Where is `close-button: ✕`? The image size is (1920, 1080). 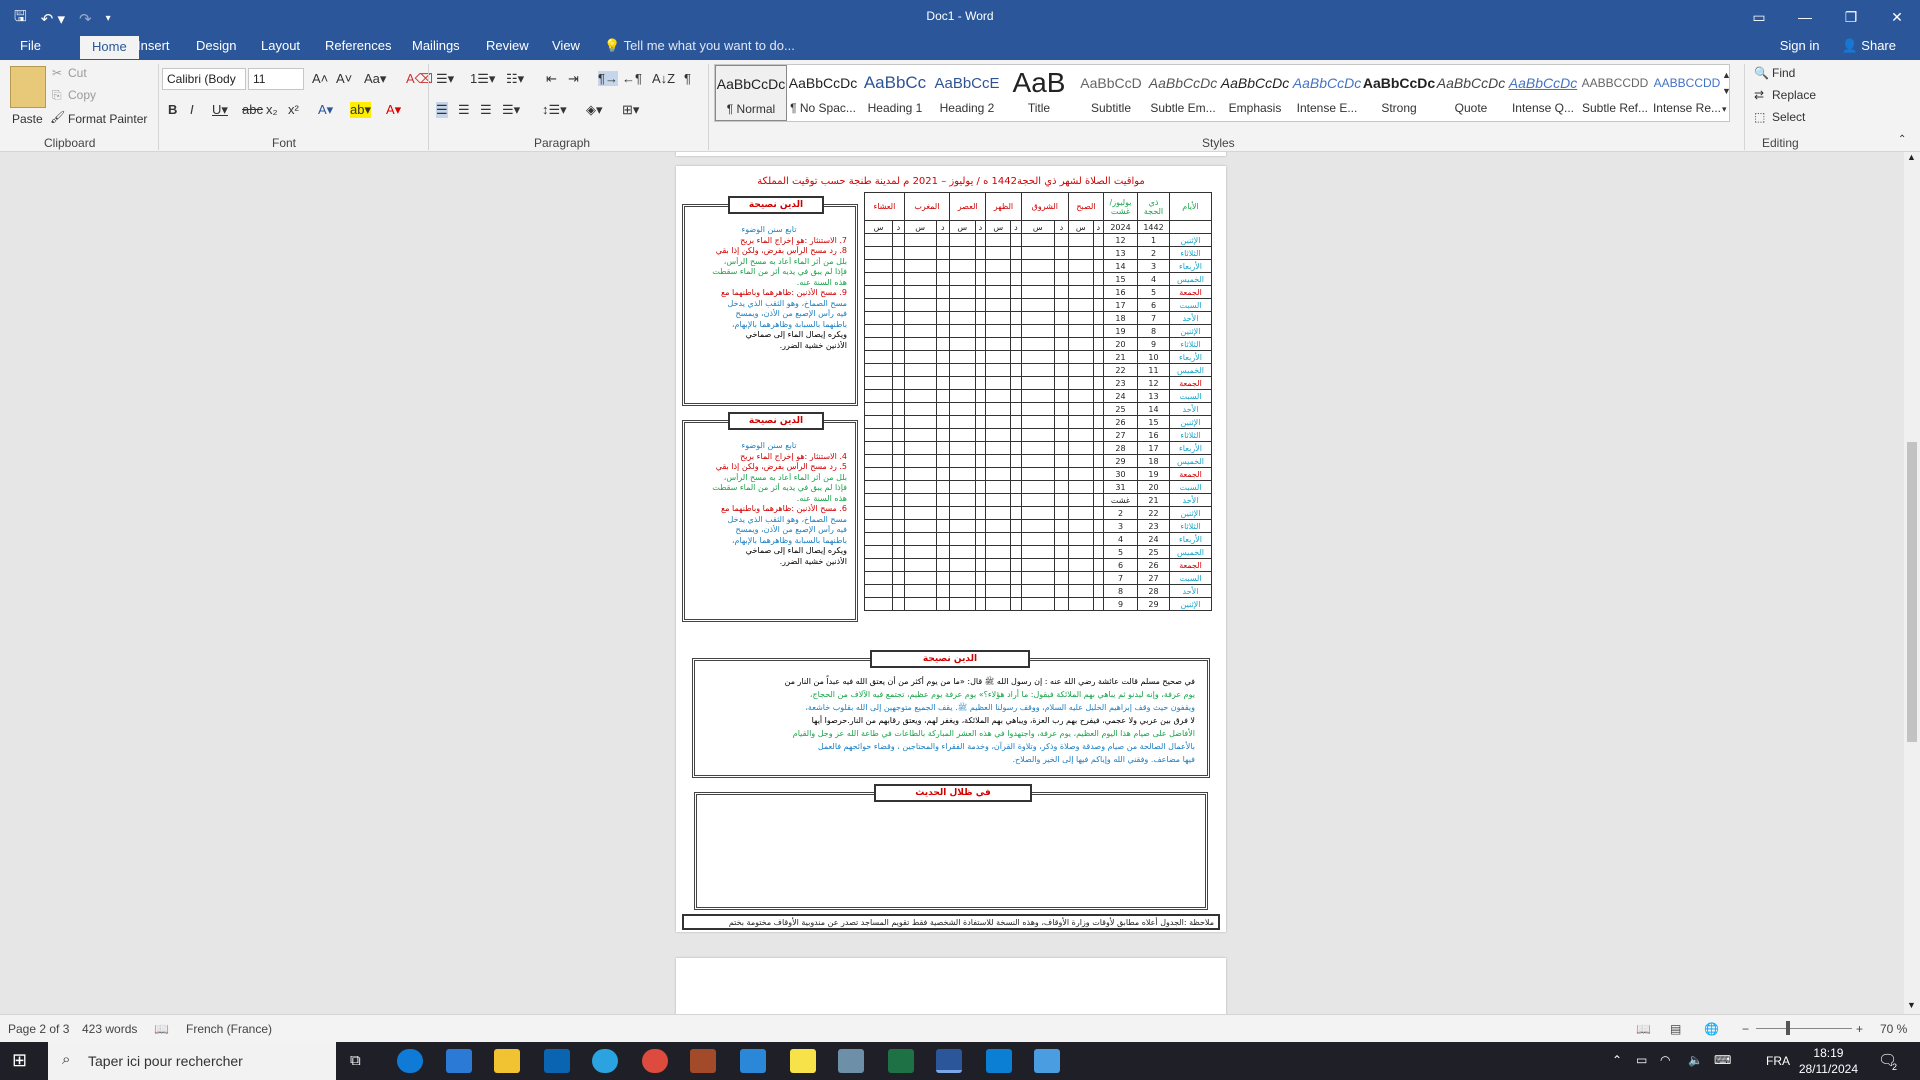 close-button: ✕ is located at coordinates (1897, 17).